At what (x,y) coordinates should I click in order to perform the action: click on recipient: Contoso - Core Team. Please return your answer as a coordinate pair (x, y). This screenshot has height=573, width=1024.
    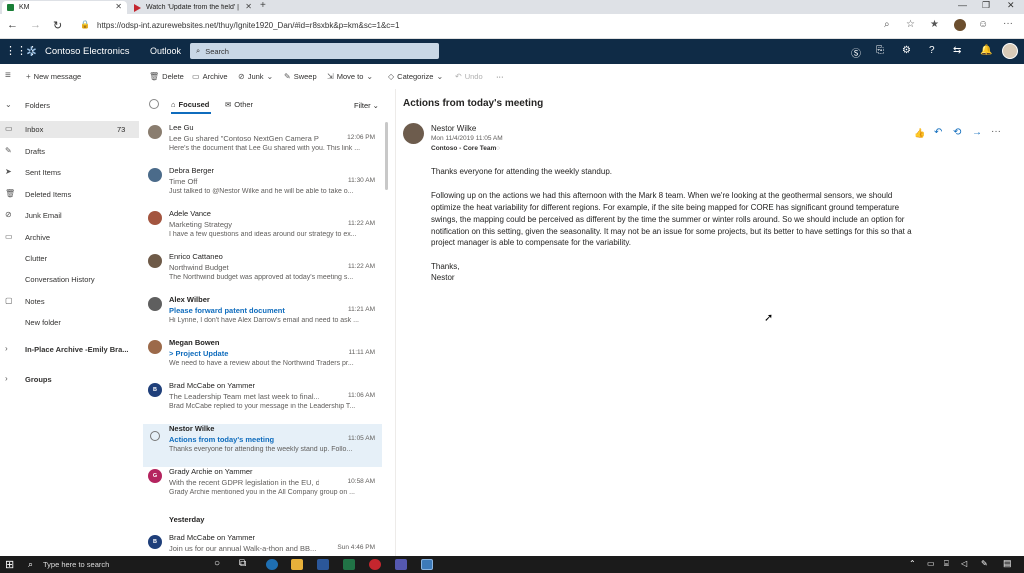
    Looking at the image, I should click on (463, 148).